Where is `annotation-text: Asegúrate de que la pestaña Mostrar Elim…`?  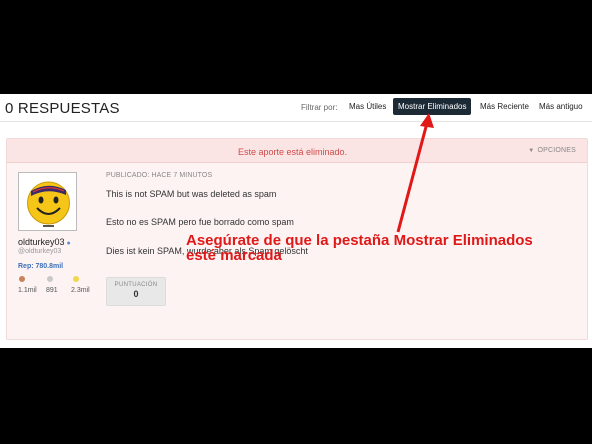
annotation-text: Asegúrate de que la pestaña Mostrar Elim… is located at coordinates (386, 248).